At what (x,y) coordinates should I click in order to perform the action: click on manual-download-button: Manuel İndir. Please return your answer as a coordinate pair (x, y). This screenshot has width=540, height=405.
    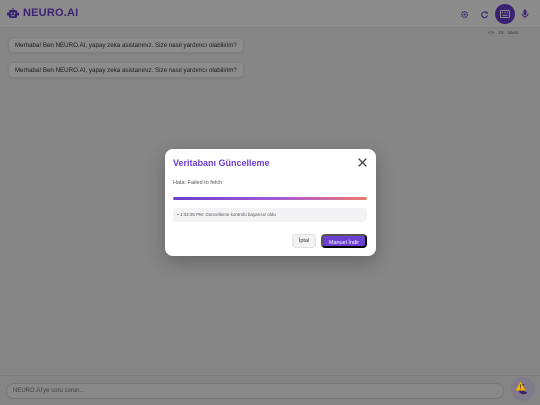
    Looking at the image, I should click on (344, 241).